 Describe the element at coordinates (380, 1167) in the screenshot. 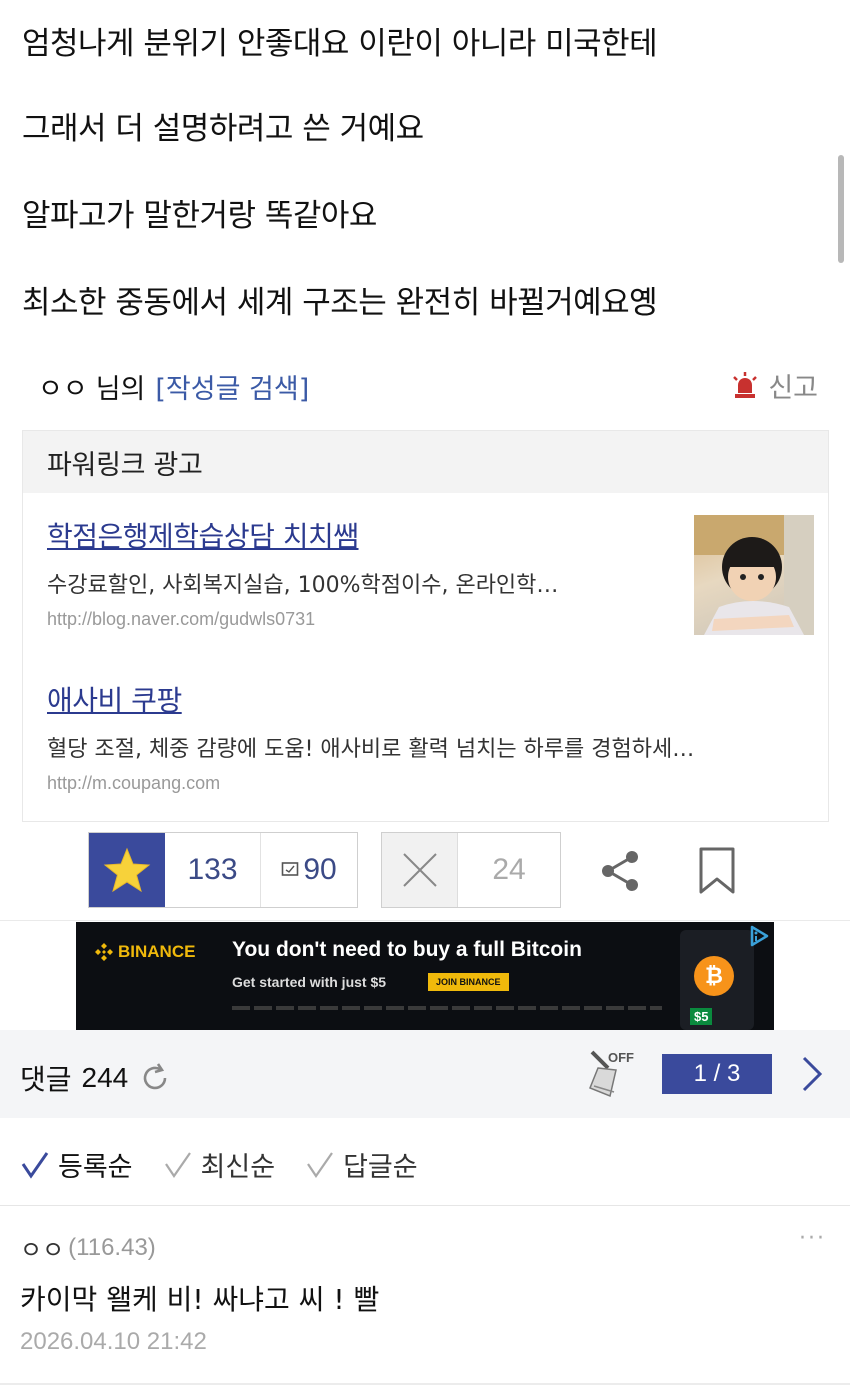

I see `sort-label: 답글순` at that location.